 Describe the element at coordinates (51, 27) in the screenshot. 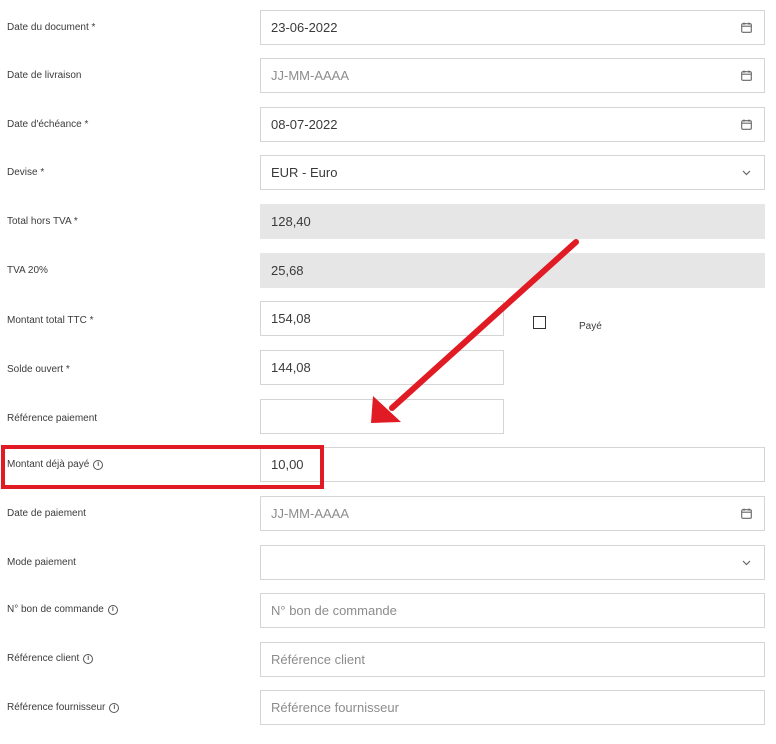

I see `label-date-document: Date du document *` at that location.